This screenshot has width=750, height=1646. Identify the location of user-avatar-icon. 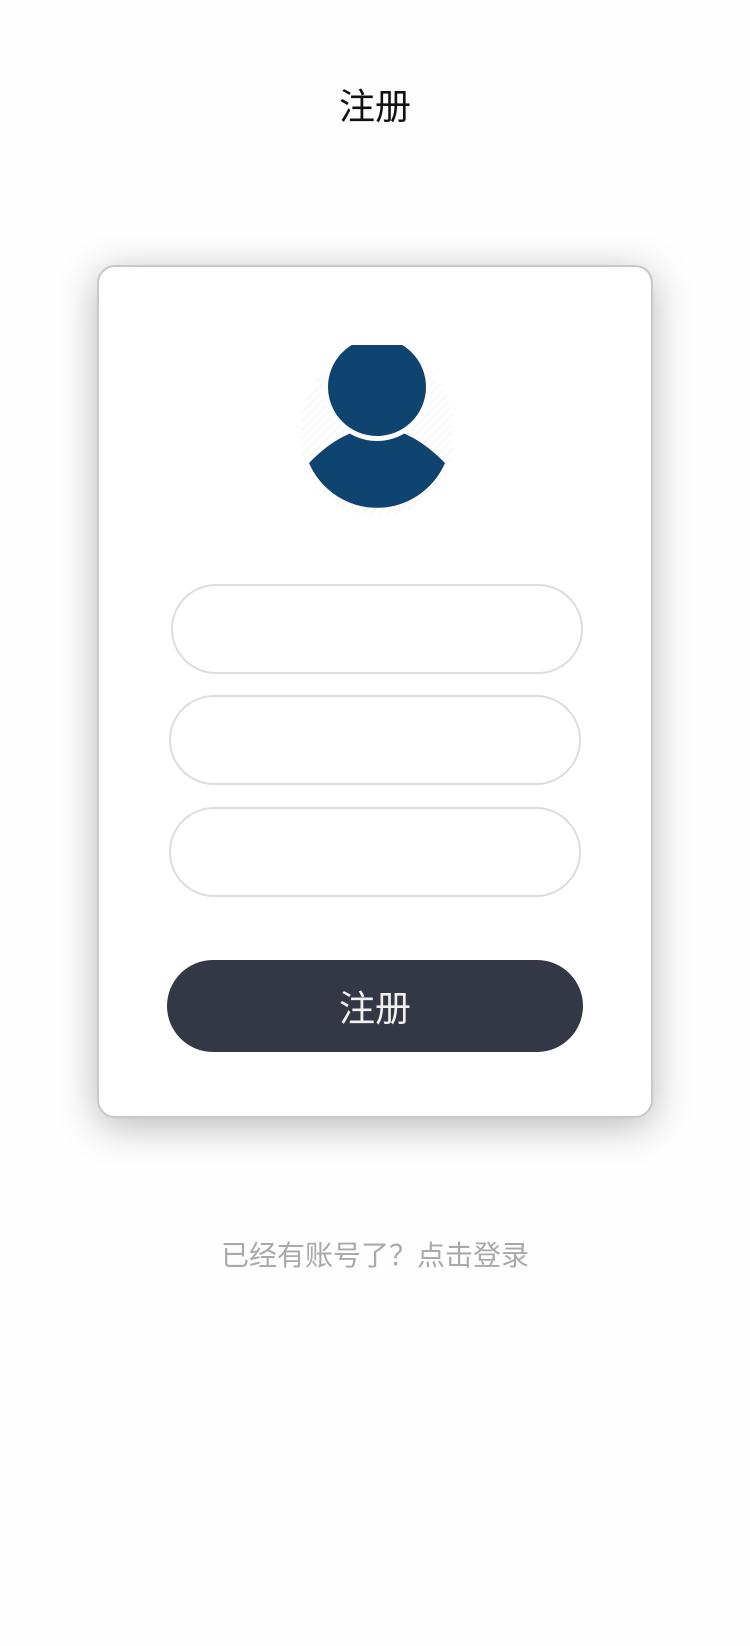
(377, 430).